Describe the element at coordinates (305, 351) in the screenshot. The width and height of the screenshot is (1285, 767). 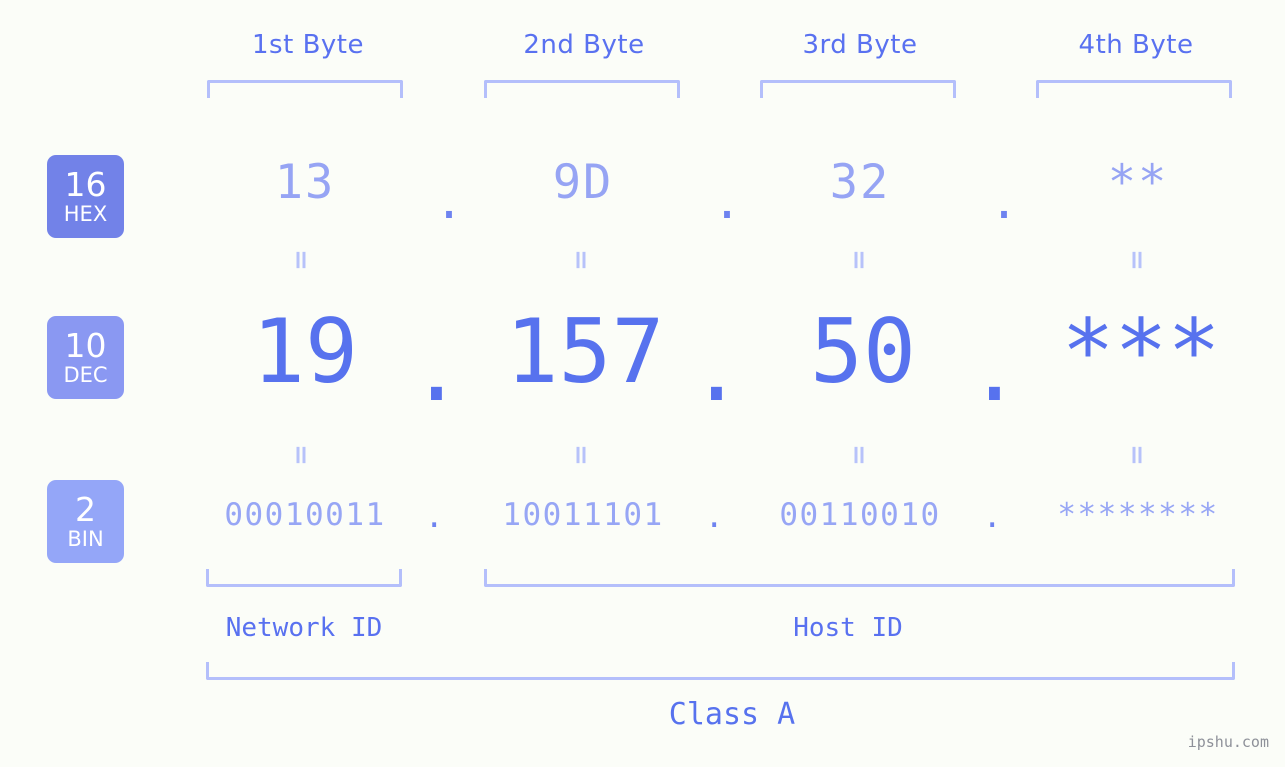
I see `dec-byte-1: 19` at that location.